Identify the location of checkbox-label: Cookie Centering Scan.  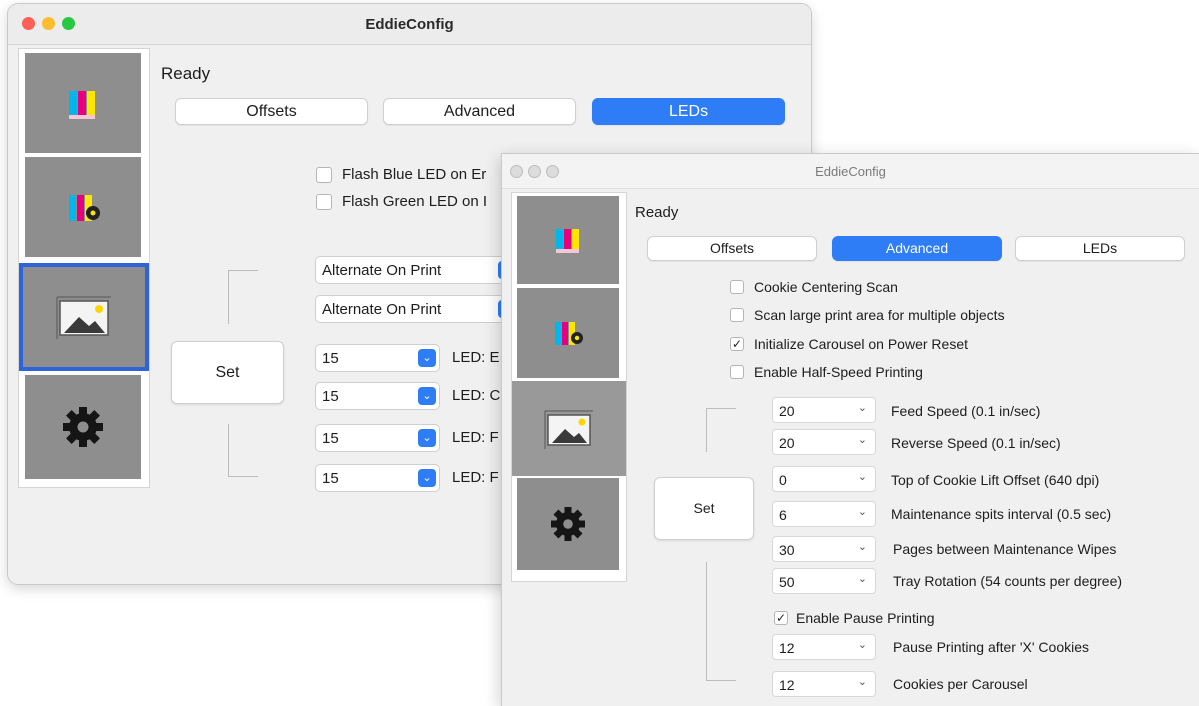
(826, 287).